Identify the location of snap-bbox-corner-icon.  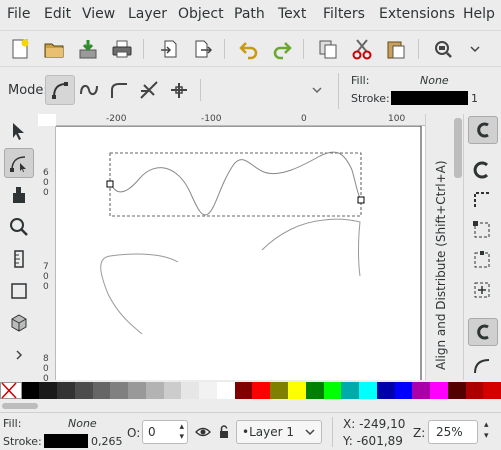
(482, 232).